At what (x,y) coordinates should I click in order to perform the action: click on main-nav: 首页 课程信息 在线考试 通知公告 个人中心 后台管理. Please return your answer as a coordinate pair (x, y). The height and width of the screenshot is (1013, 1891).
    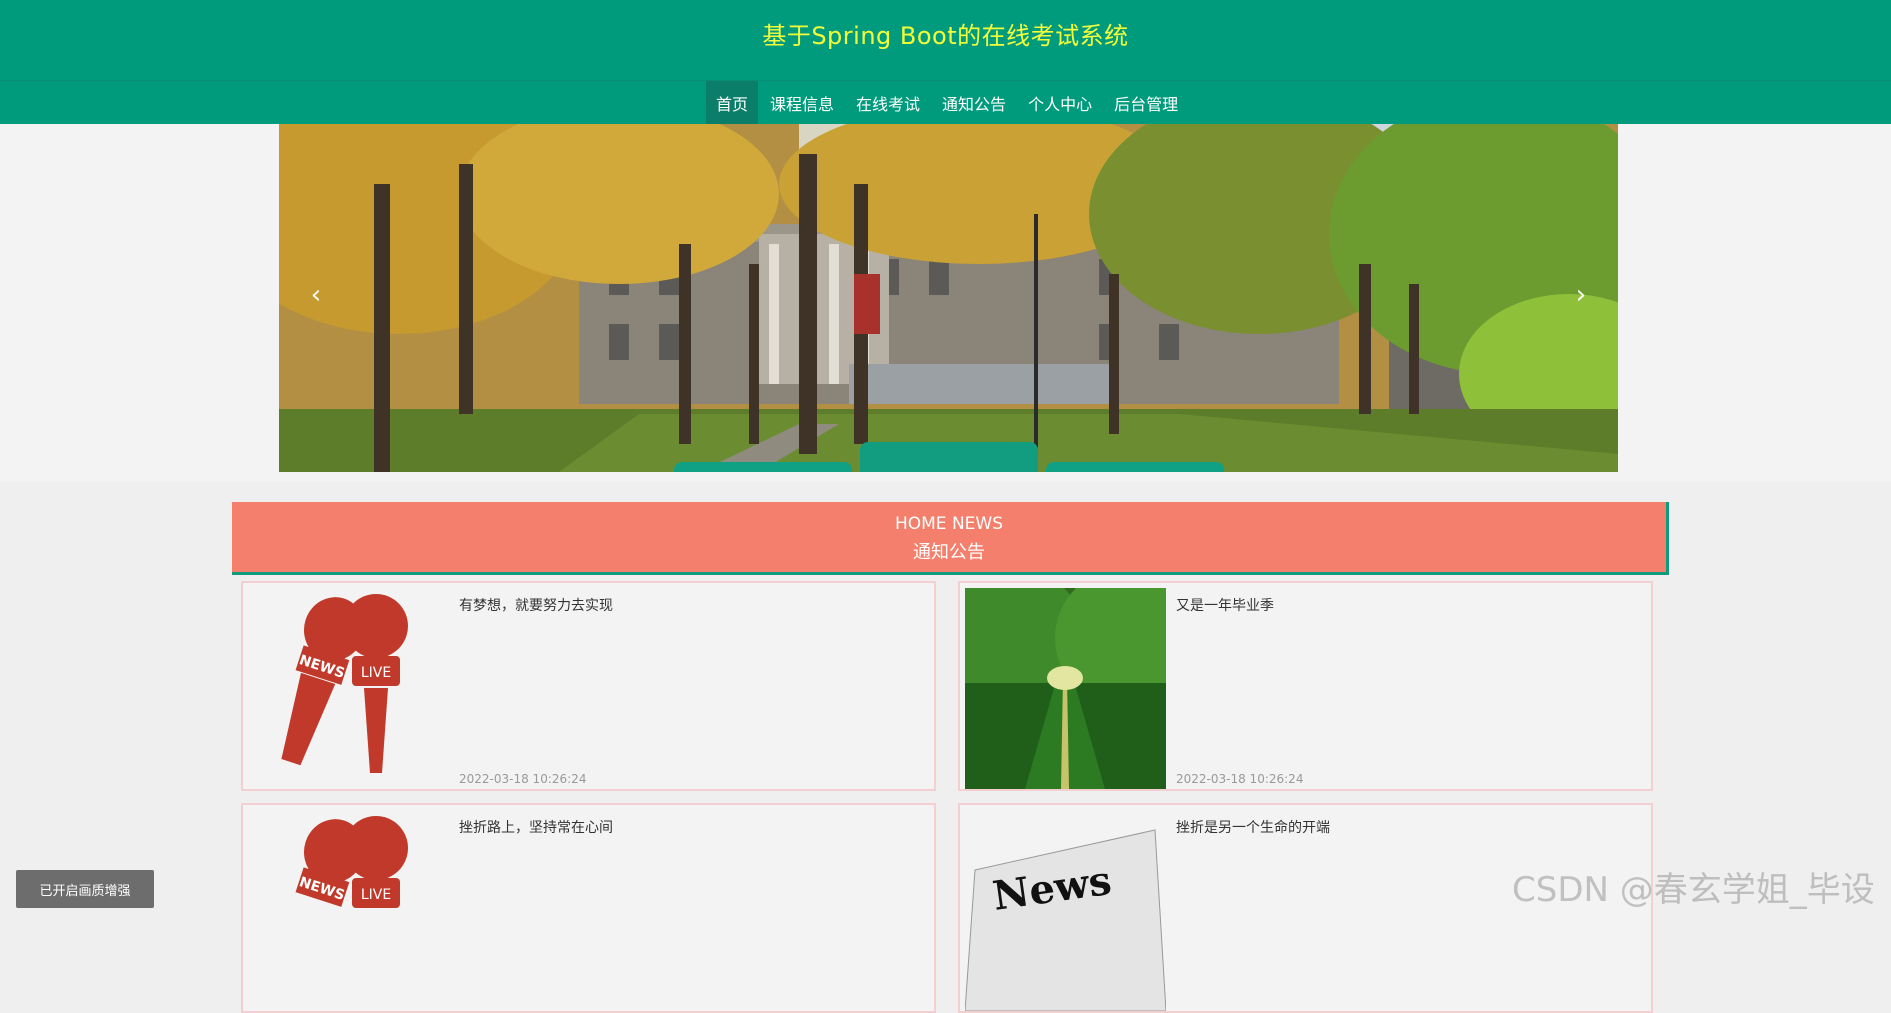
    Looking at the image, I should click on (945, 102).